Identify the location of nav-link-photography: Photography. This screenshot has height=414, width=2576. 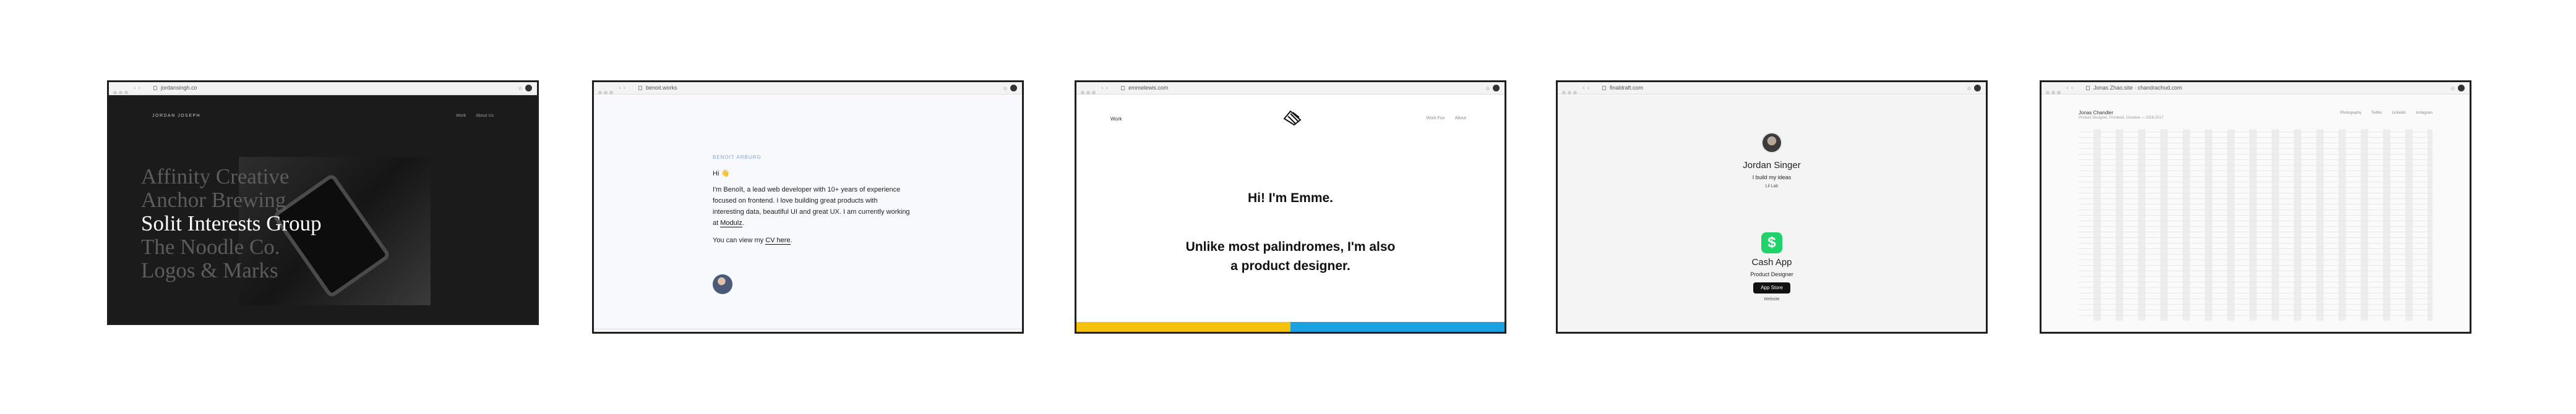
(2350, 113).